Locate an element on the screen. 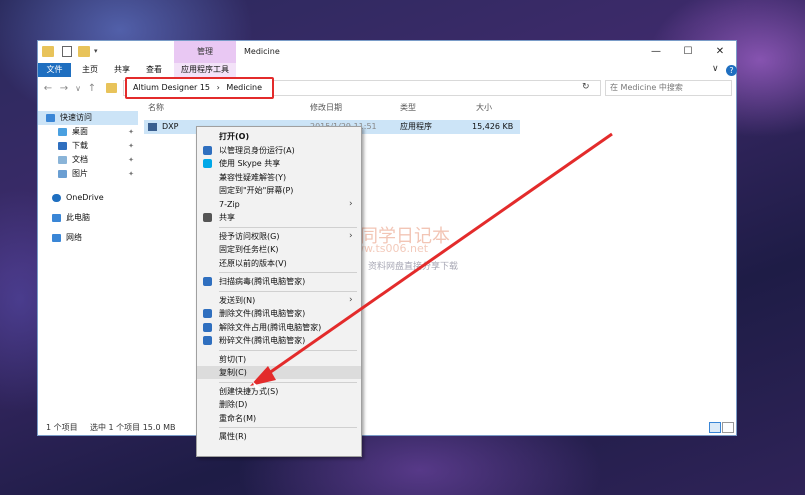 This screenshot has width=805, height=495. menu-item: 属性(R) is located at coordinates (279, 436).